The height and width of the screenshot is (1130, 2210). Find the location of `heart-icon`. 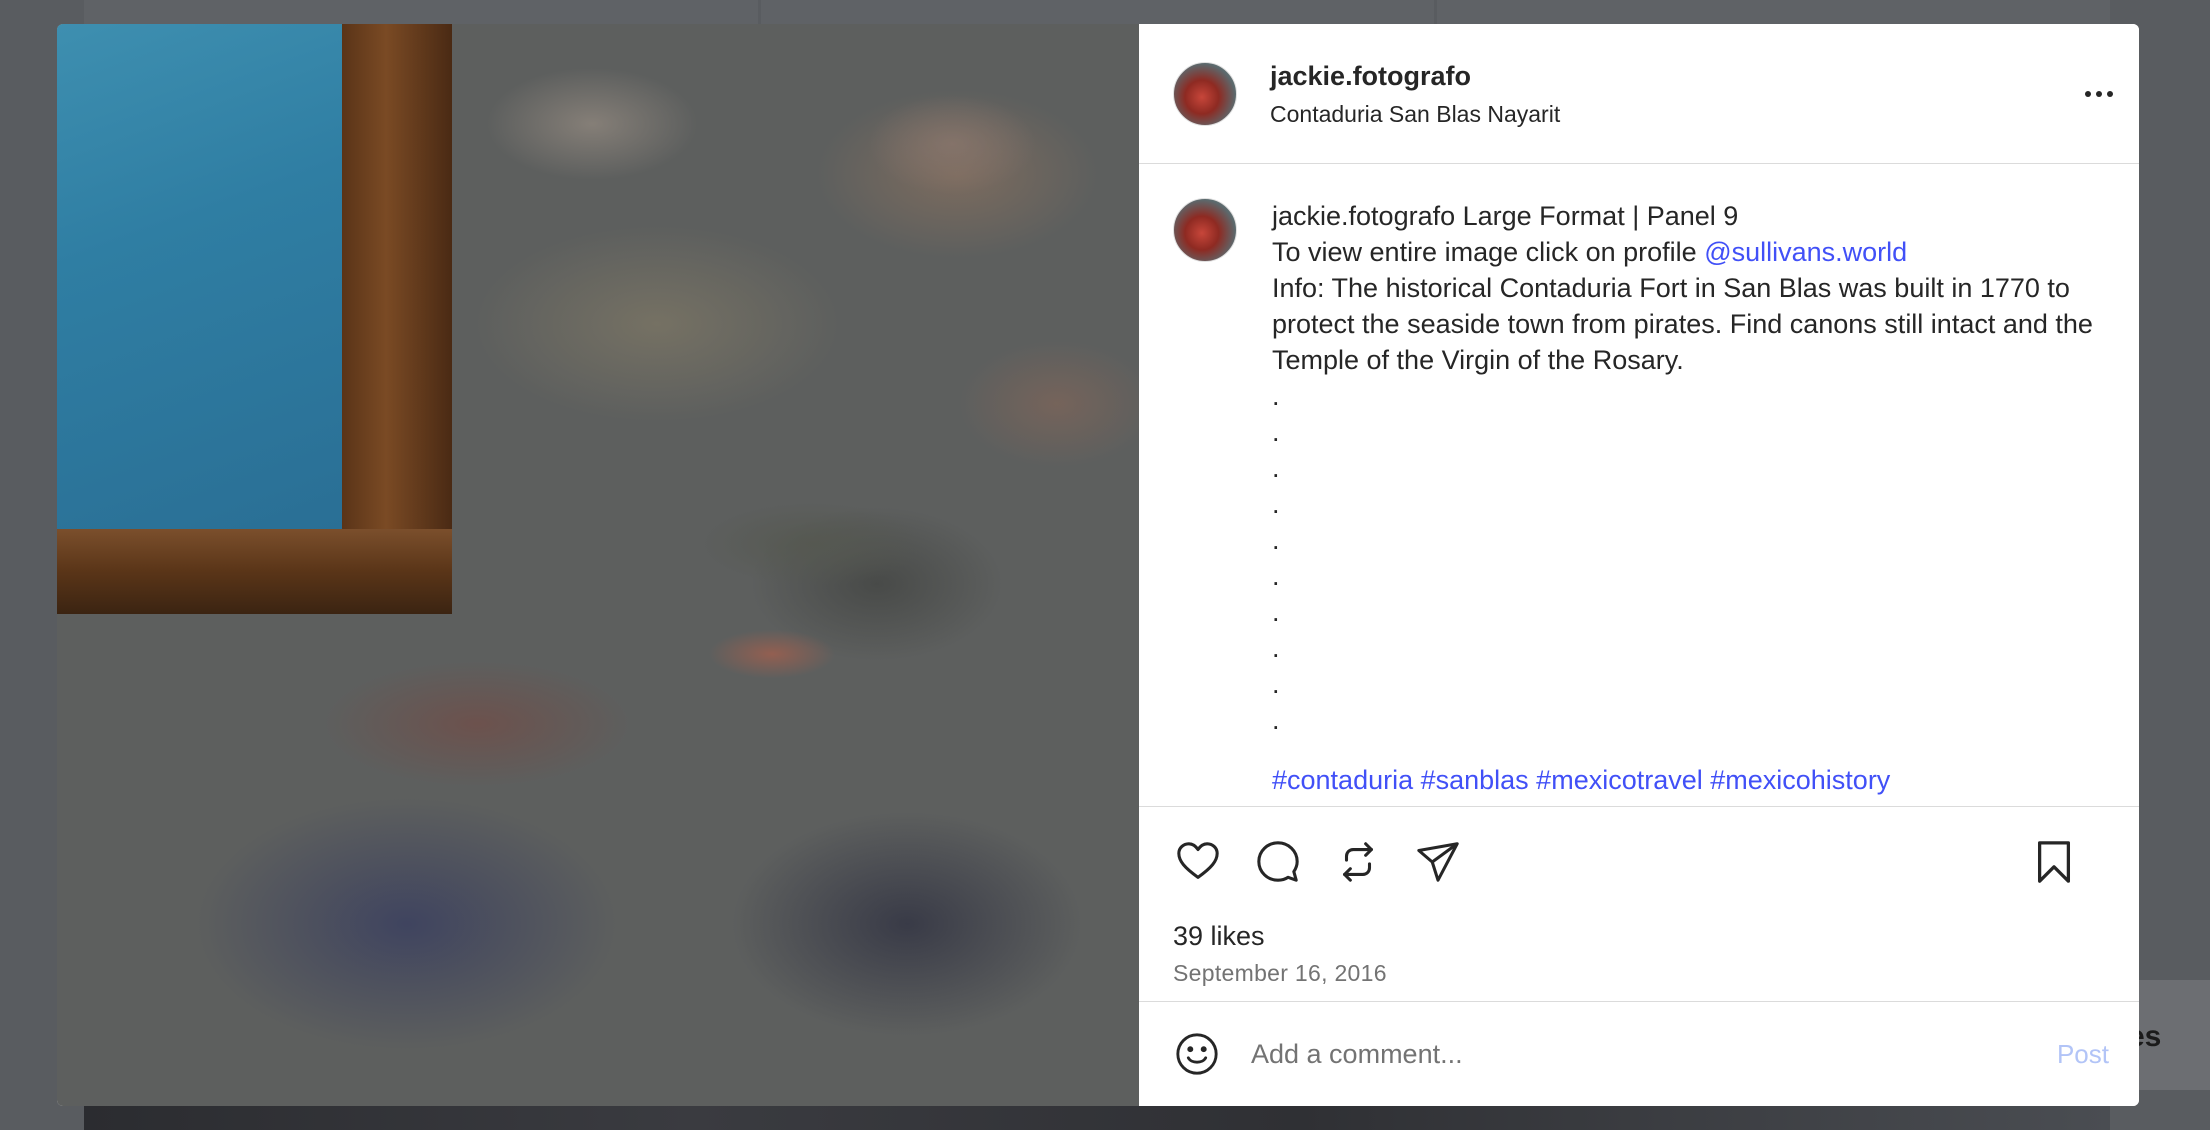

heart-icon is located at coordinates (1198, 862).